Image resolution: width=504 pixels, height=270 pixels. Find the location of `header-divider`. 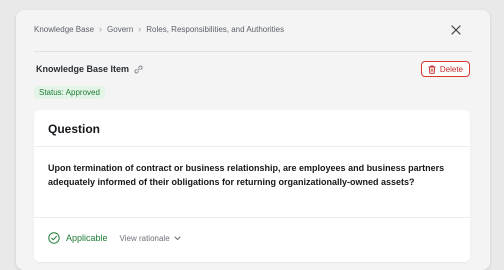

header-divider is located at coordinates (253, 51).